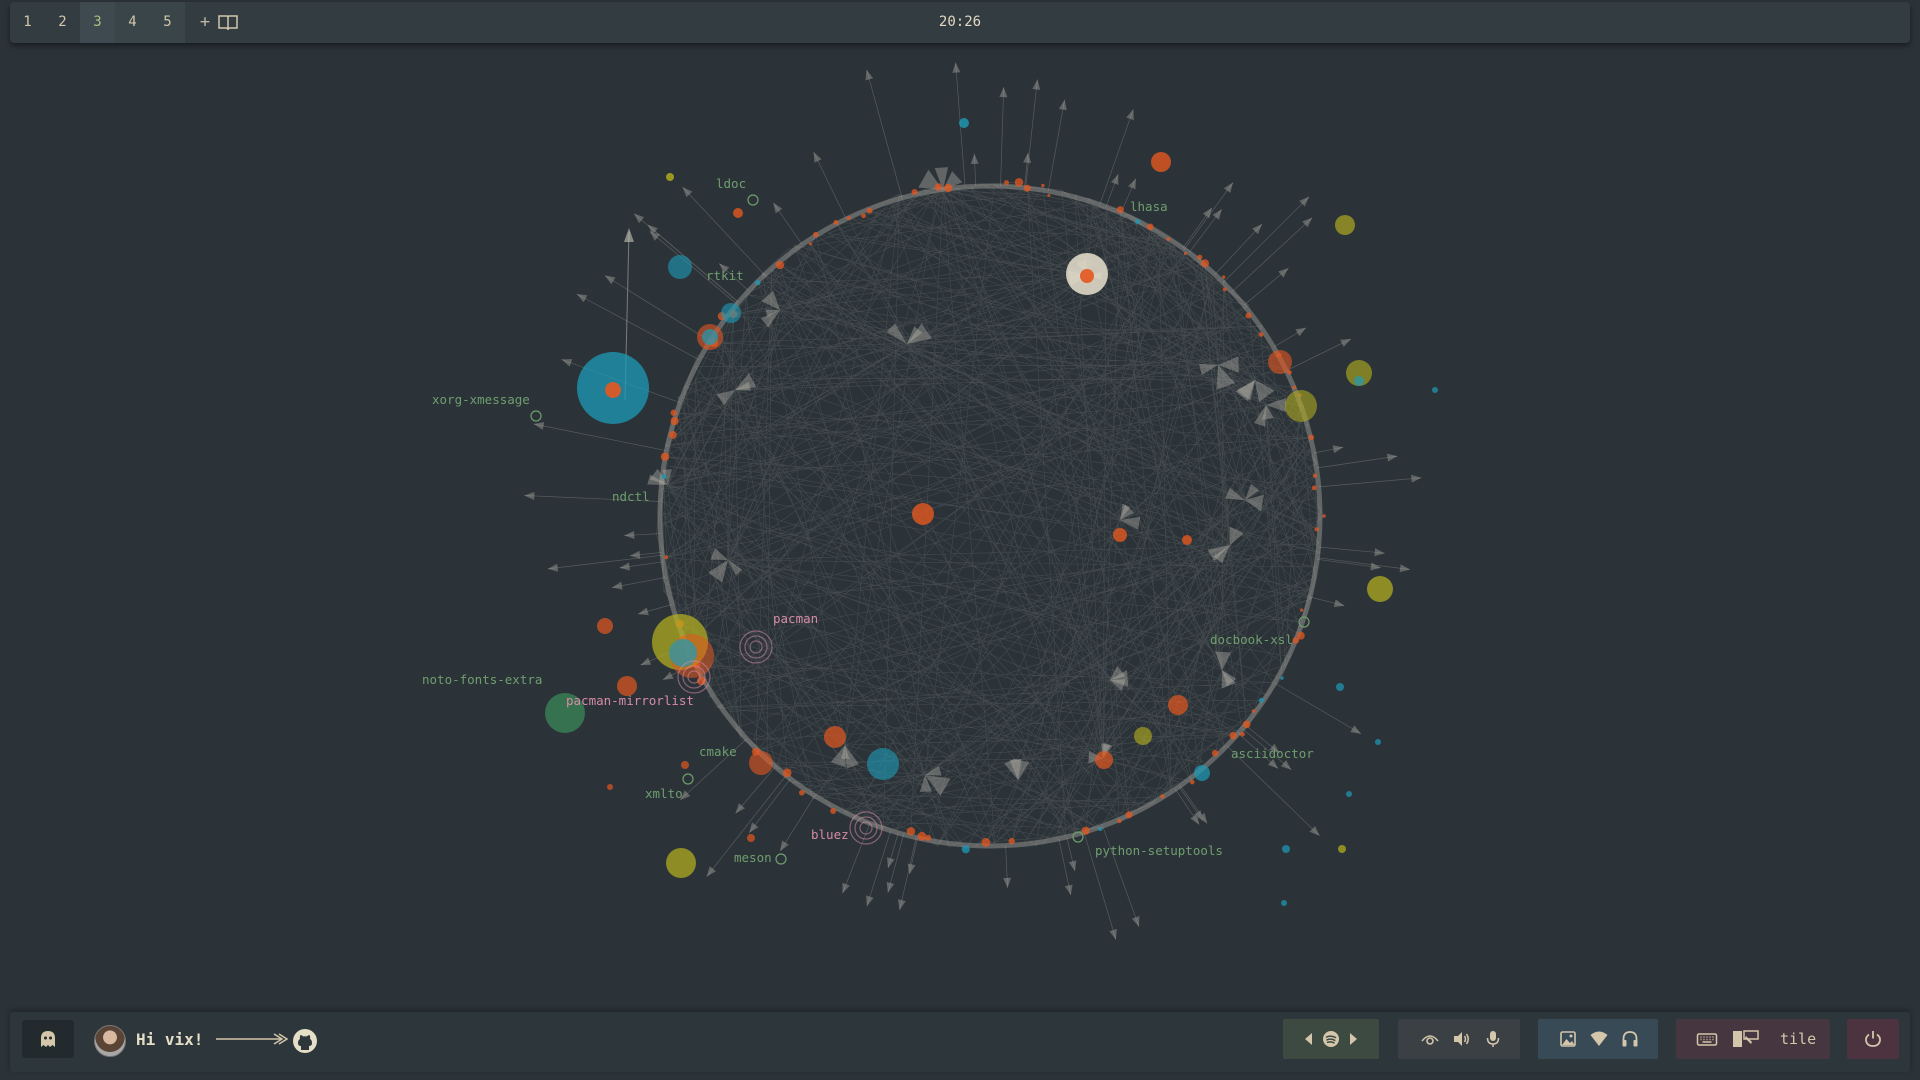  Describe the element at coordinates (1493, 1039) in the screenshot. I see `microphone-icon` at that location.